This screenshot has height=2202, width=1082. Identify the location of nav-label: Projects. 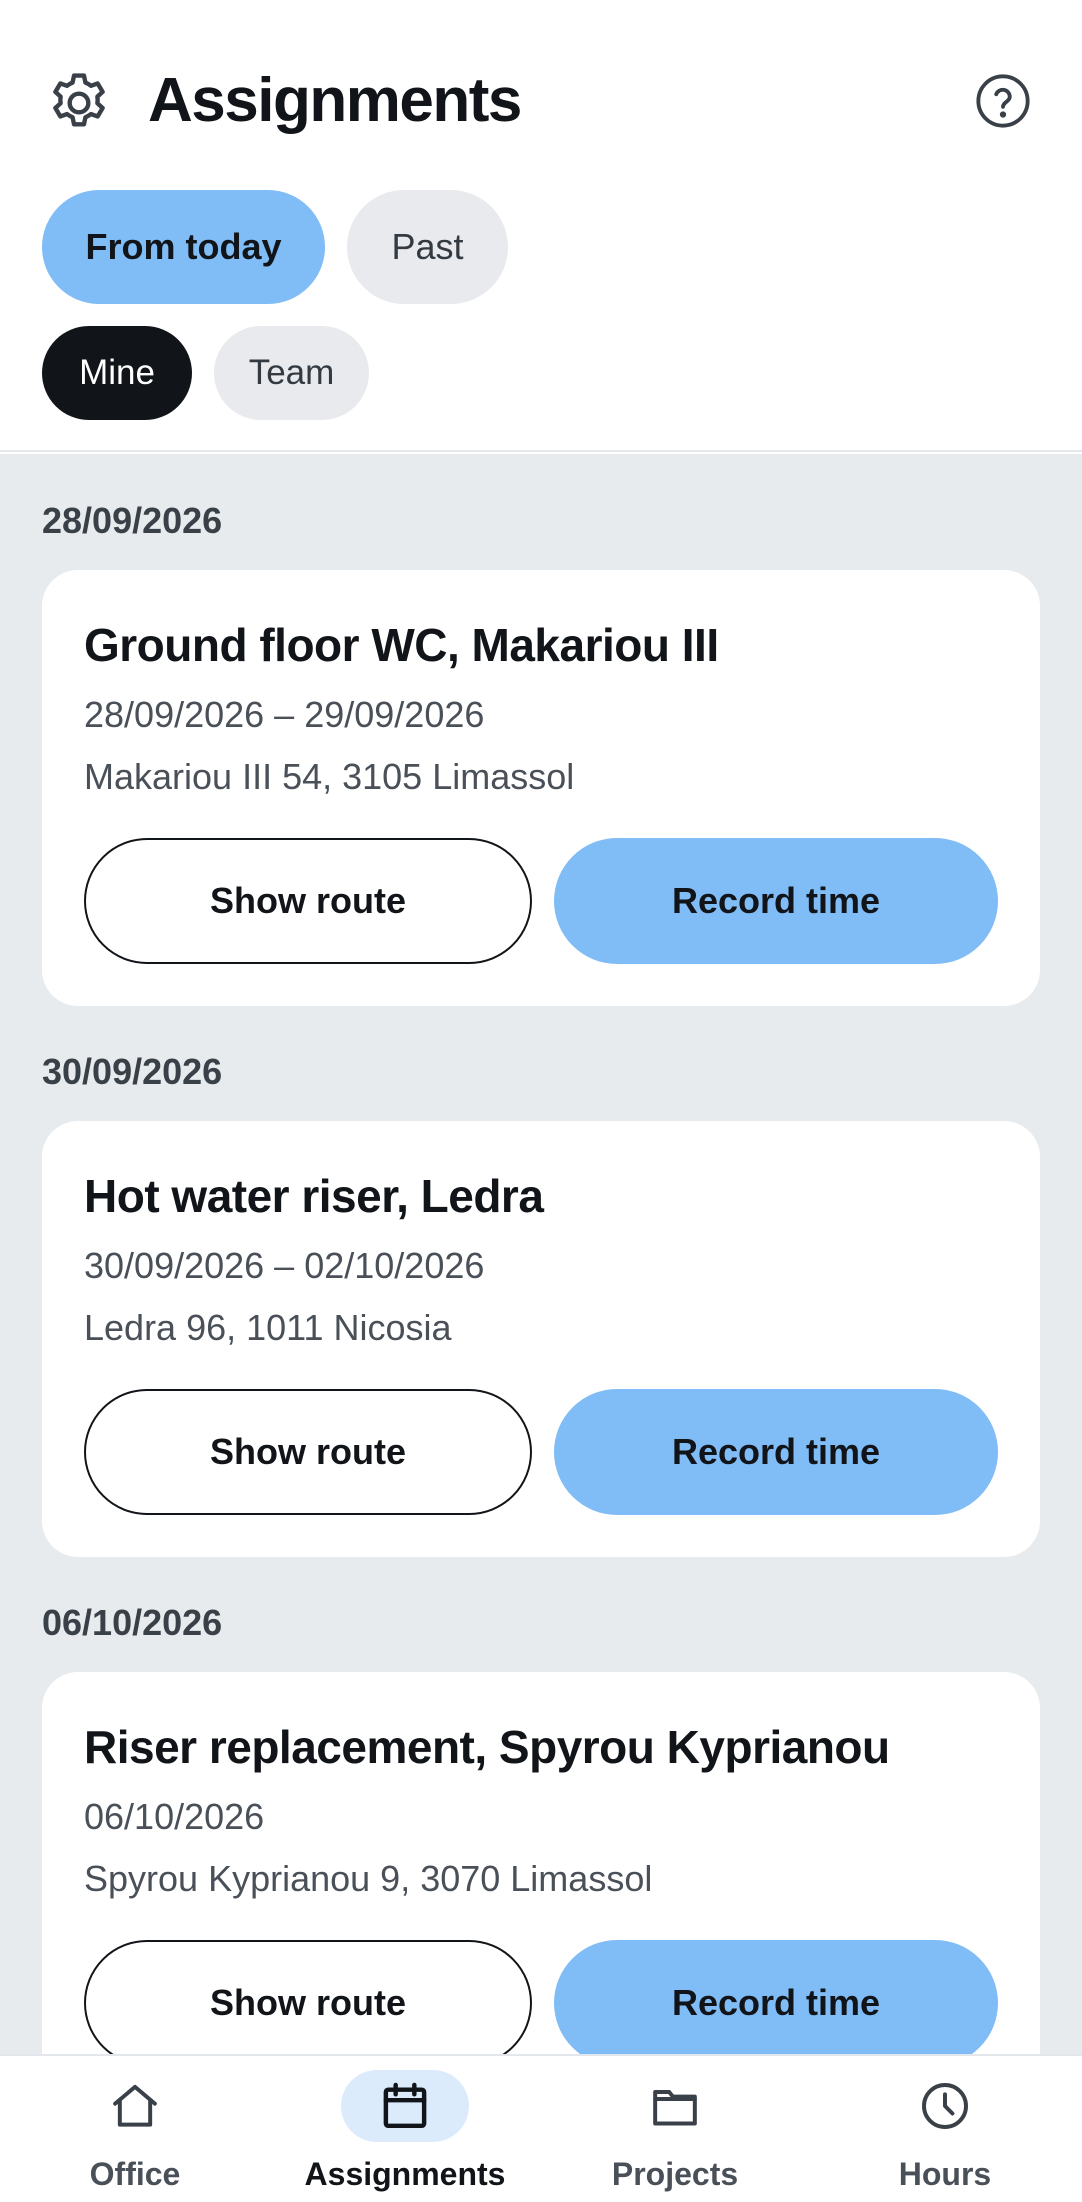
(675, 2174).